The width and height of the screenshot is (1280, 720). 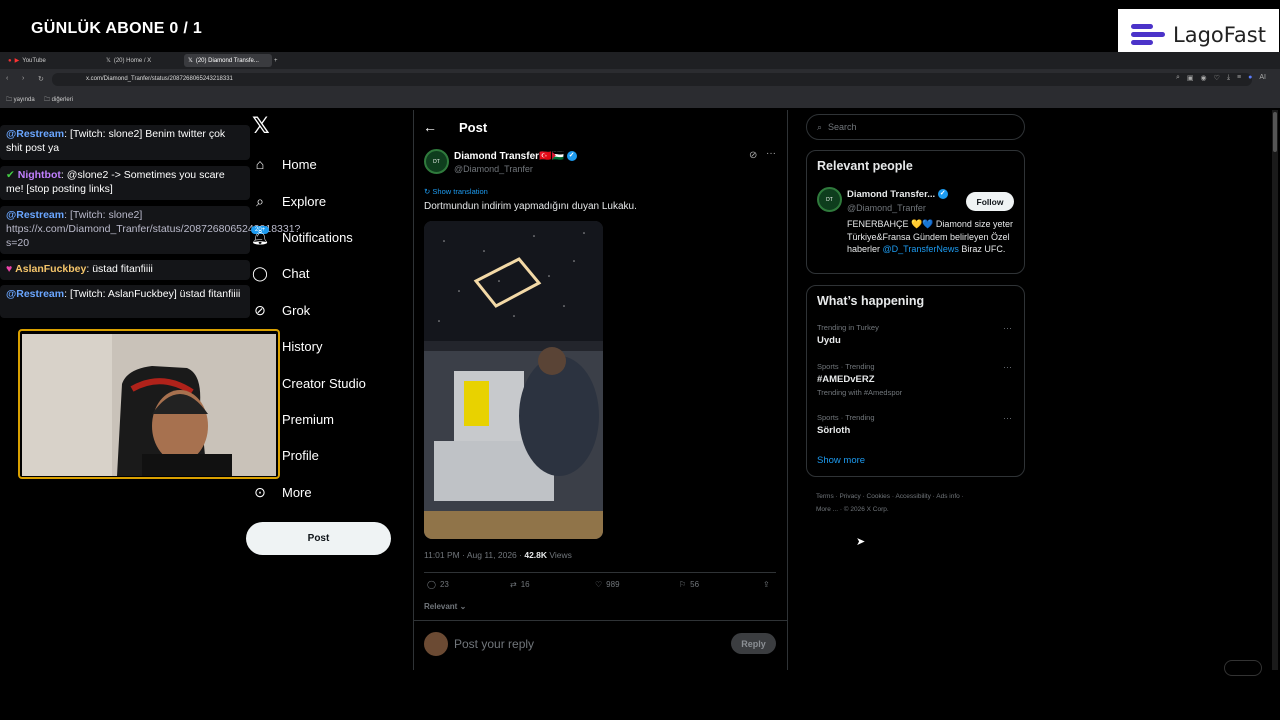 I want to click on like-action: ♡ 989, so click(x=607, y=584).